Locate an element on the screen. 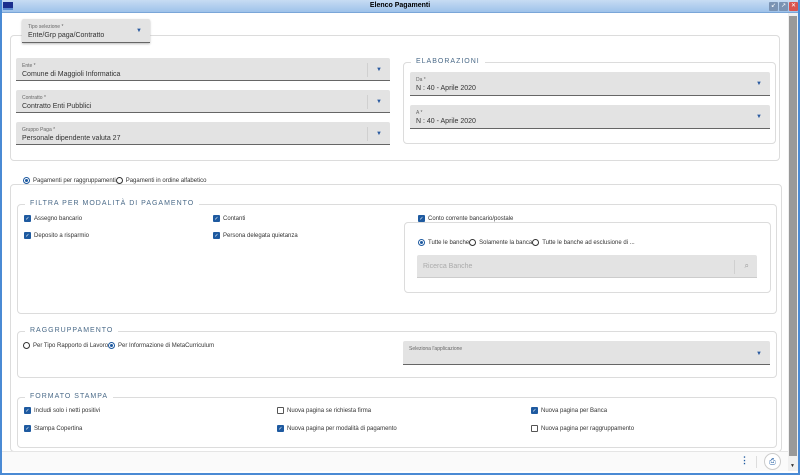  elaborazioni-title: ELABORAZIONI is located at coordinates (448, 61).